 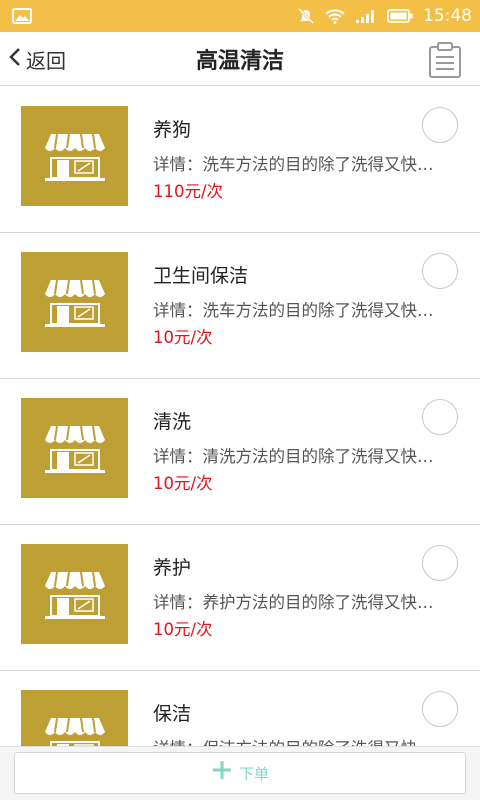 I want to click on item-name: 养狗, so click(x=172, y=130).